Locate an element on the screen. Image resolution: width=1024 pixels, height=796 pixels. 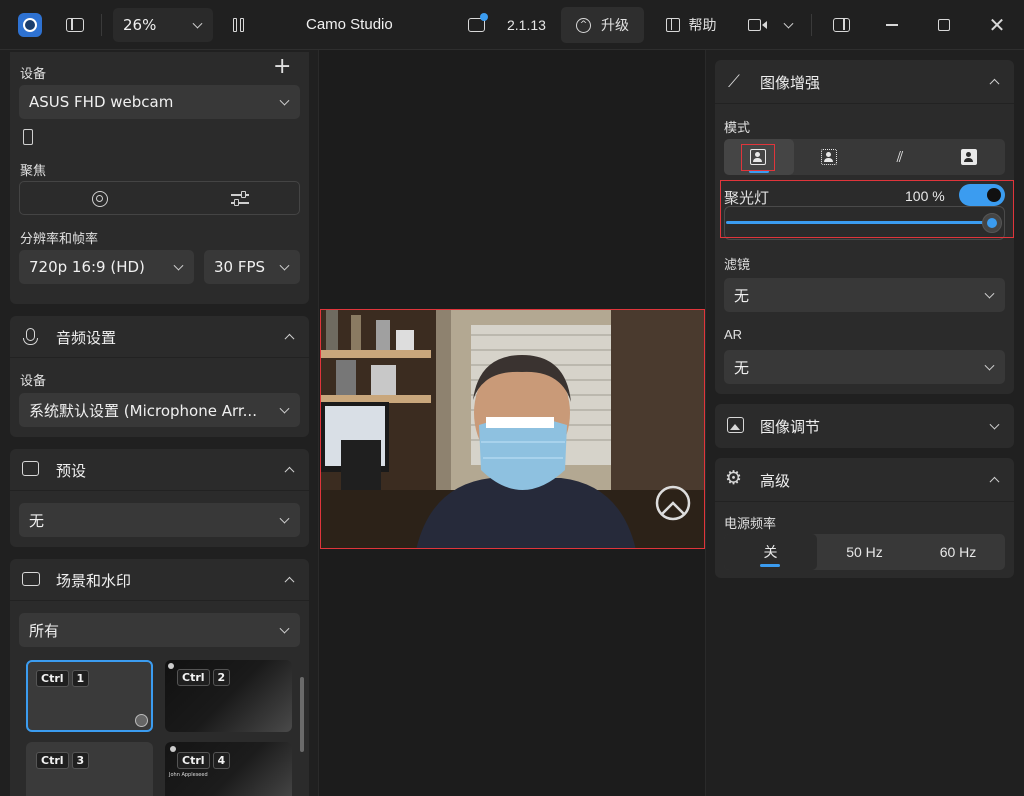
device-select: ASUS FHD webcam is located at coordinates (159, 102).